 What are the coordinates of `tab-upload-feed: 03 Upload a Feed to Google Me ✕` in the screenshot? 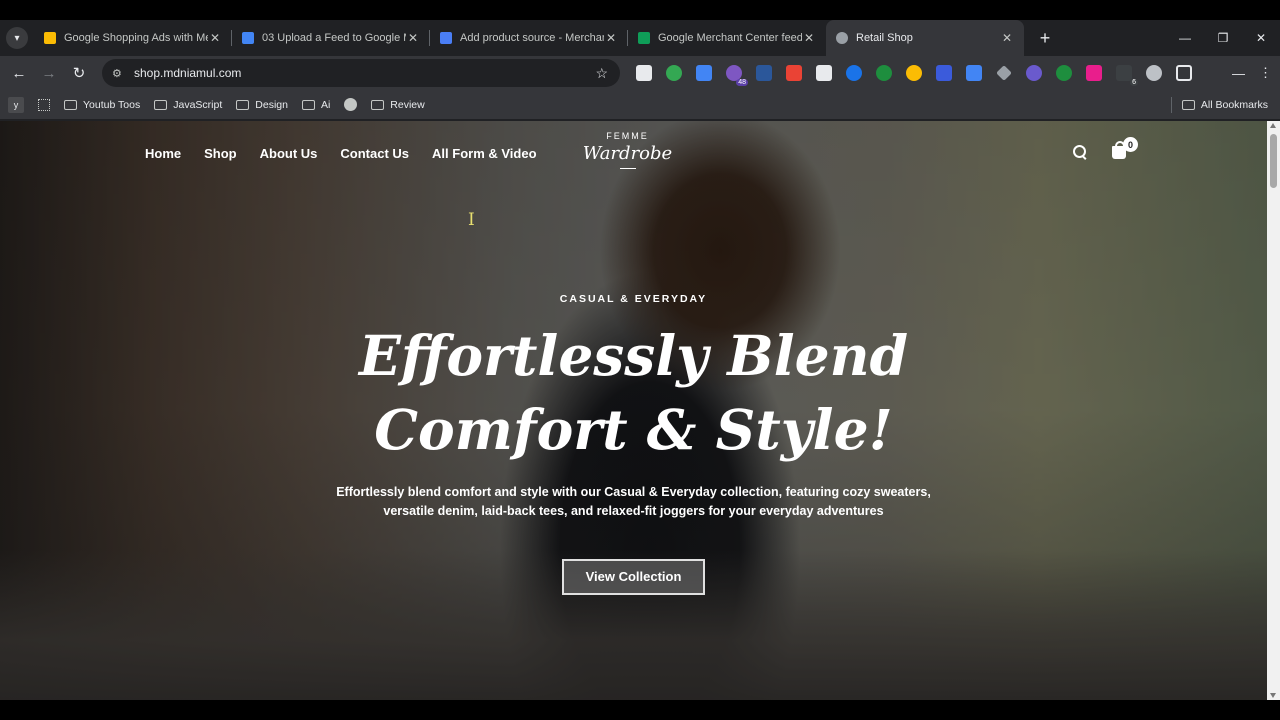 It's located at (331, 38).